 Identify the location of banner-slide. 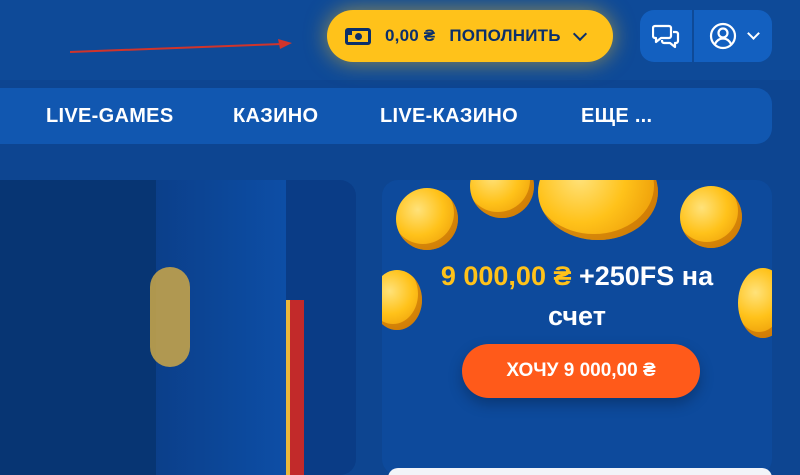
(80, 327).